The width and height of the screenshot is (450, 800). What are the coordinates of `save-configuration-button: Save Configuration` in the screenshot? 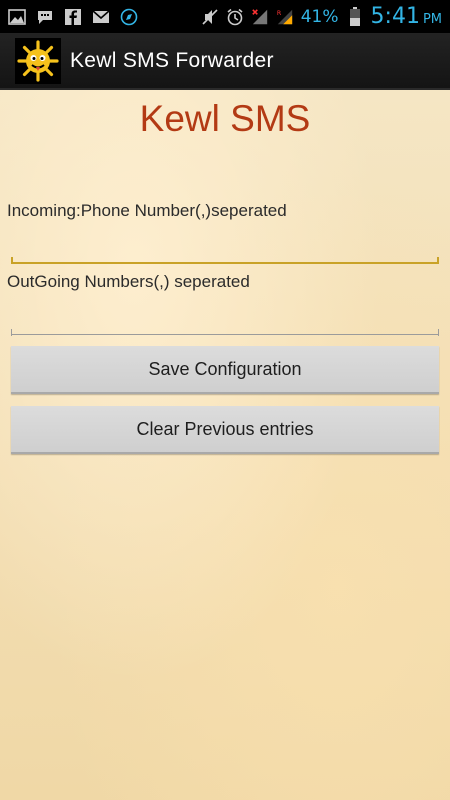 It's located at (225, 370).